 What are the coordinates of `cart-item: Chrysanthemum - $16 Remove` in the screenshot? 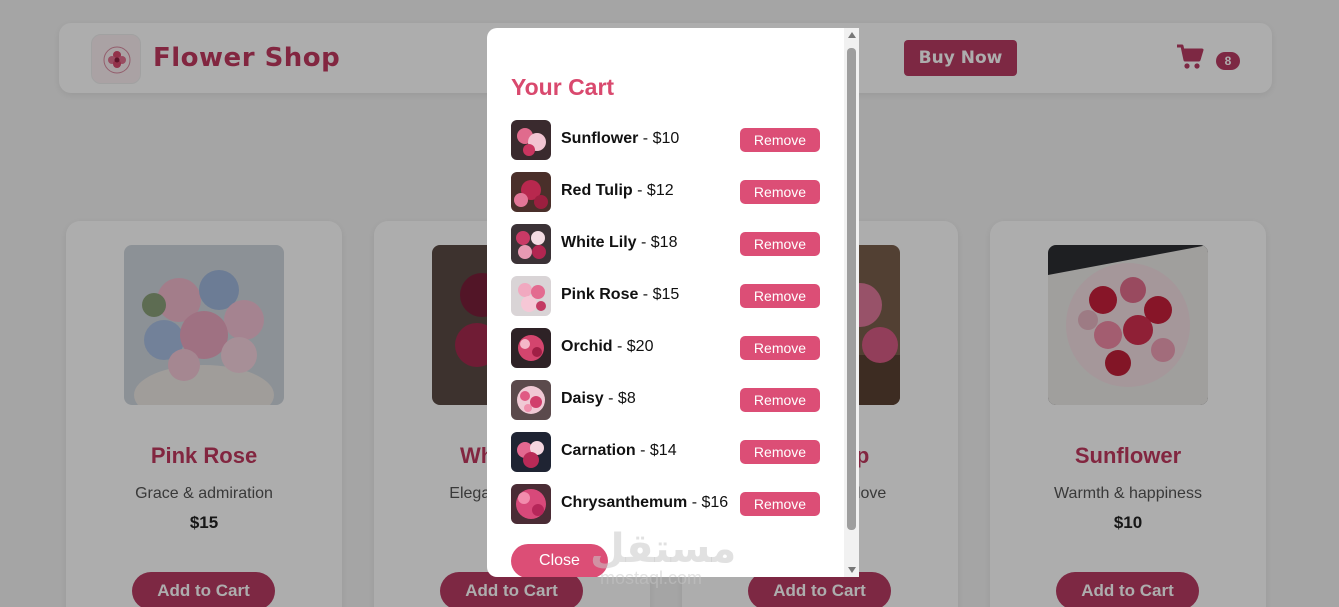 It's located at (669, 510).